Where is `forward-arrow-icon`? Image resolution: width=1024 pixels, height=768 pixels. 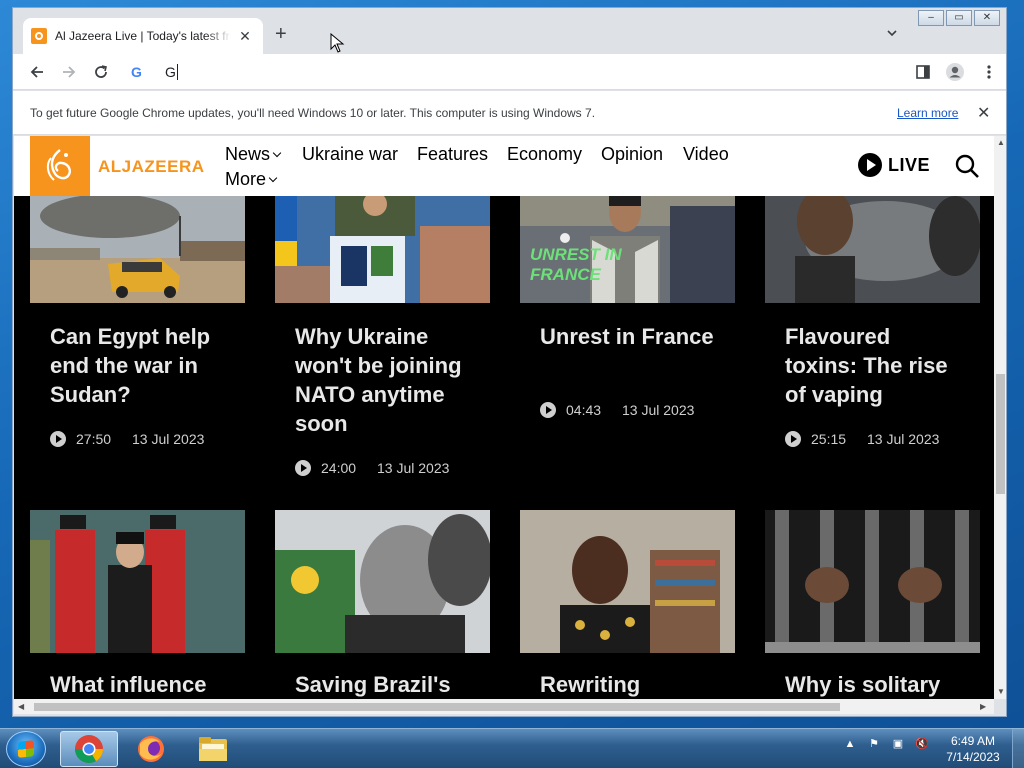 forward-arrow-icon is located at coordinates (69, 72).